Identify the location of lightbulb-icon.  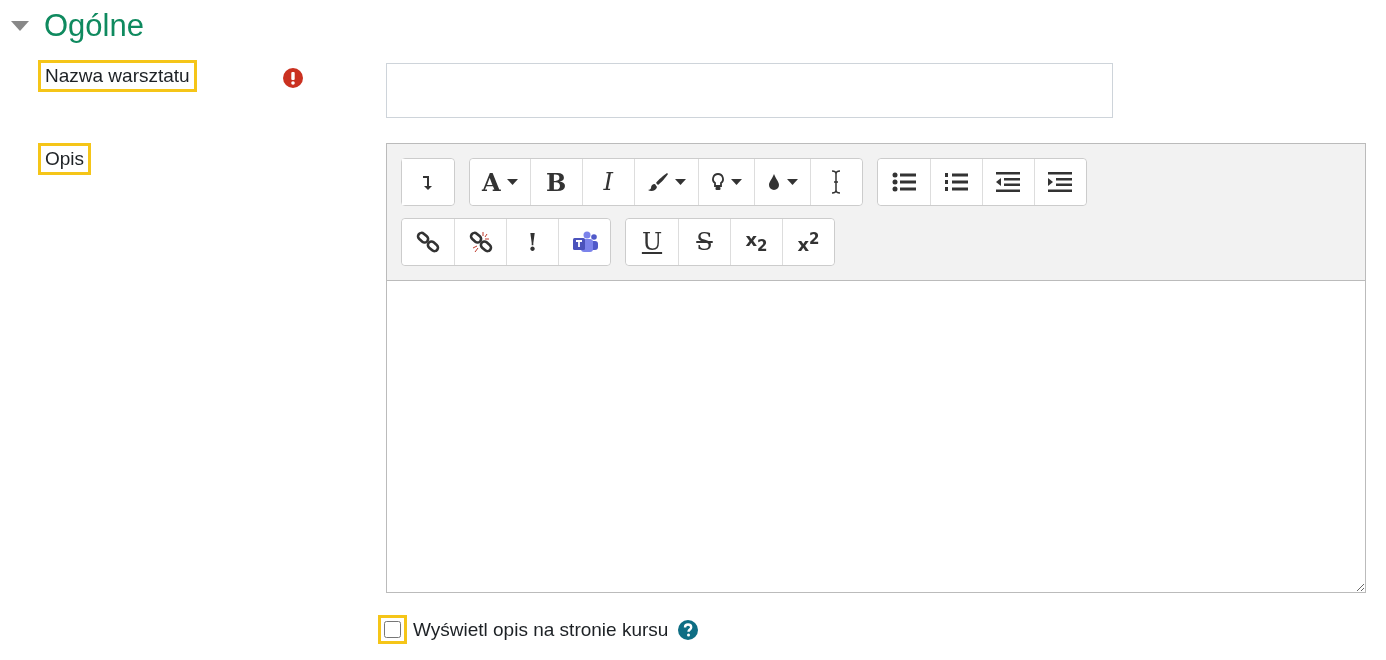
(717, 182).